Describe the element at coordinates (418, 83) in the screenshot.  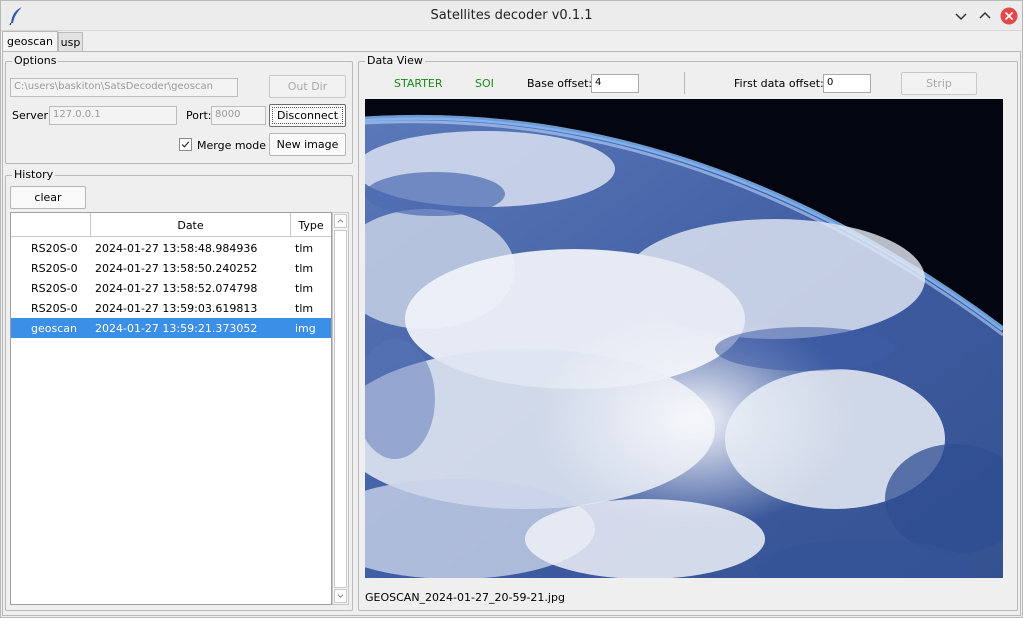
I see `starter-status: STARTER` at that location.